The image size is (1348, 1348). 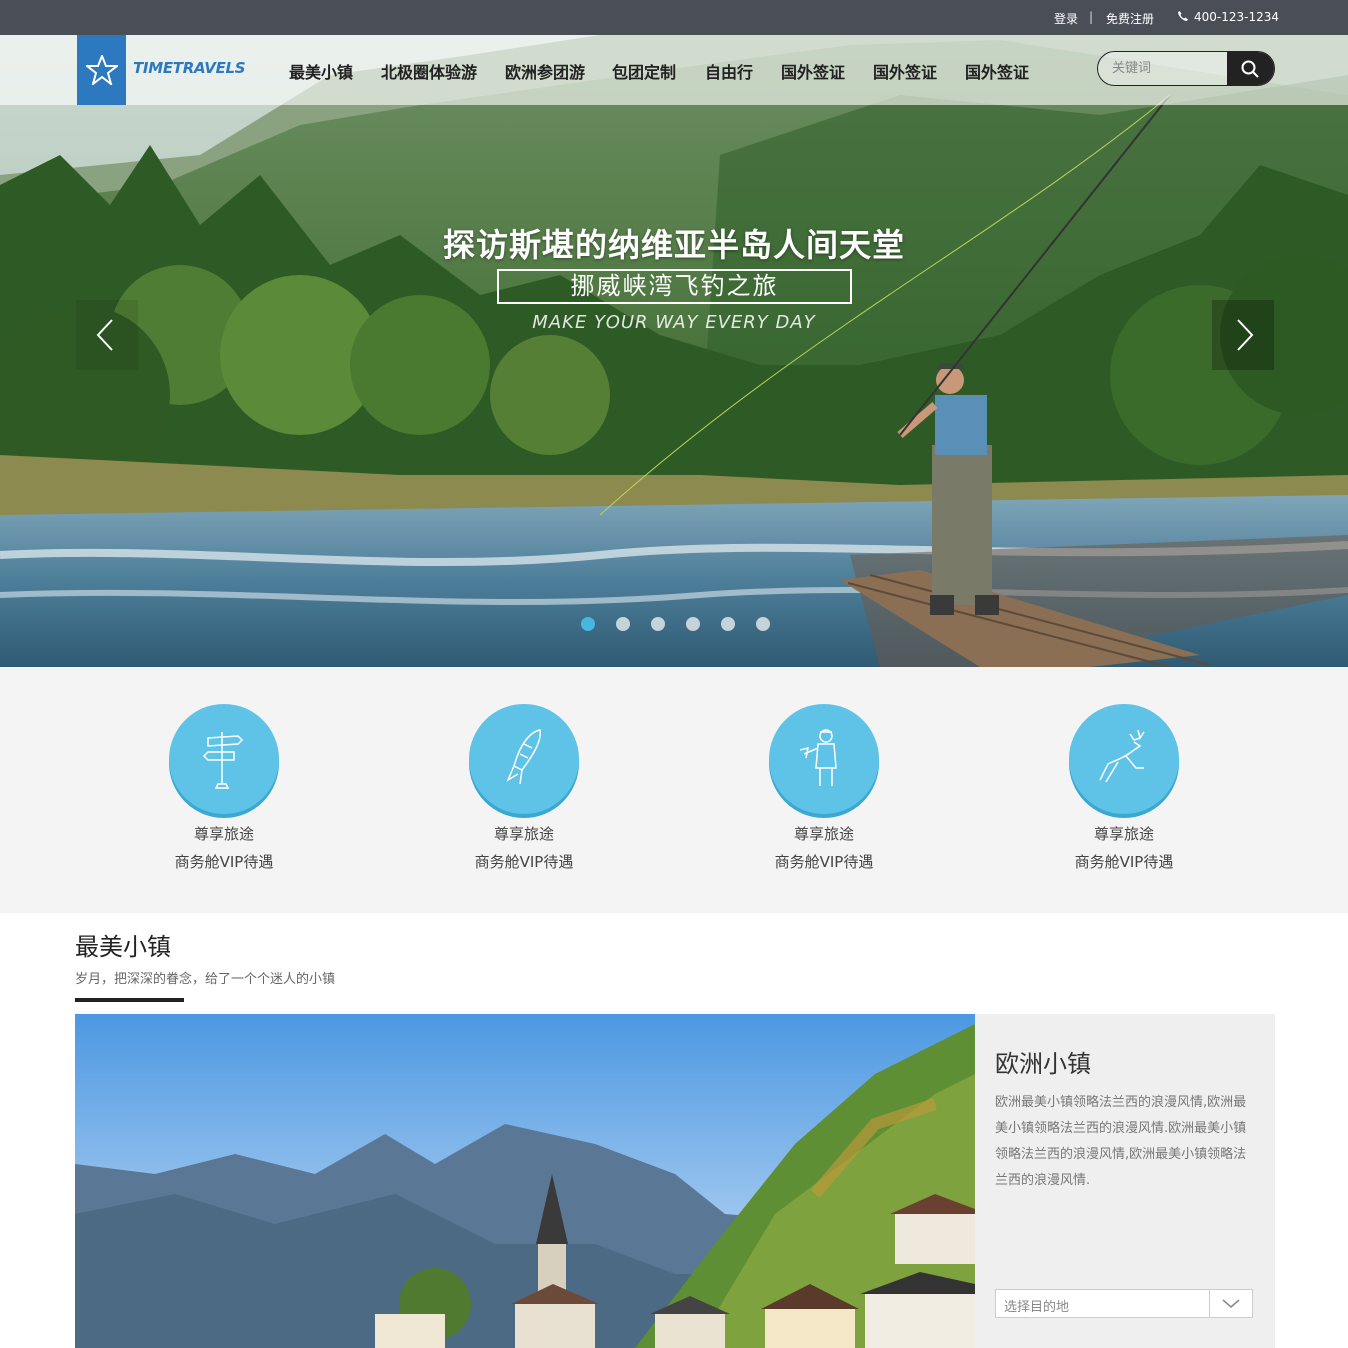 I want to click on chevron-down-icon, so click(x=1231, y=1303).